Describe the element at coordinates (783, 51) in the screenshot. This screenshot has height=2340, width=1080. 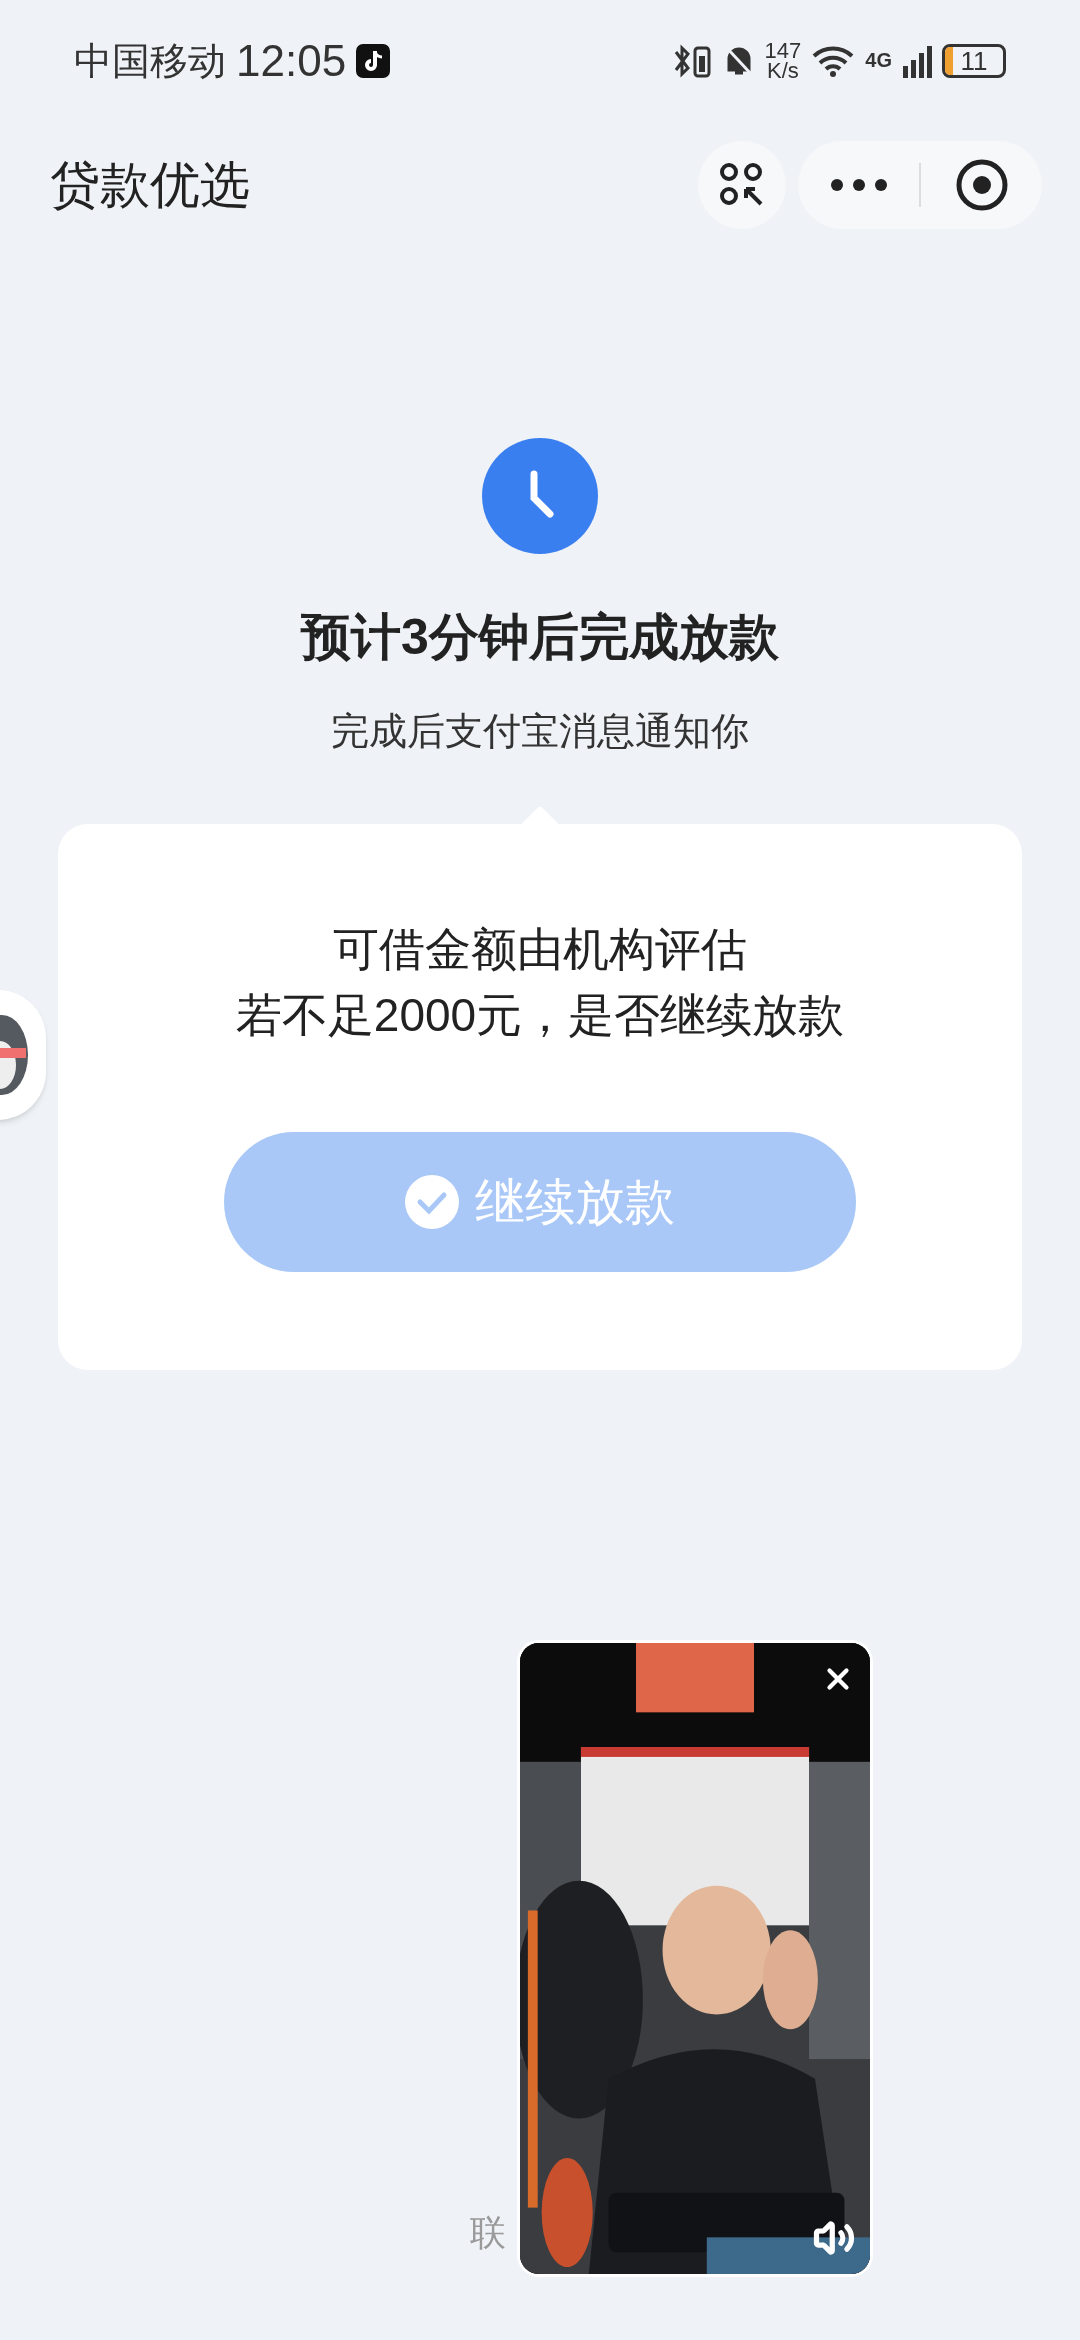
I see `speed-value: 147` at that location.